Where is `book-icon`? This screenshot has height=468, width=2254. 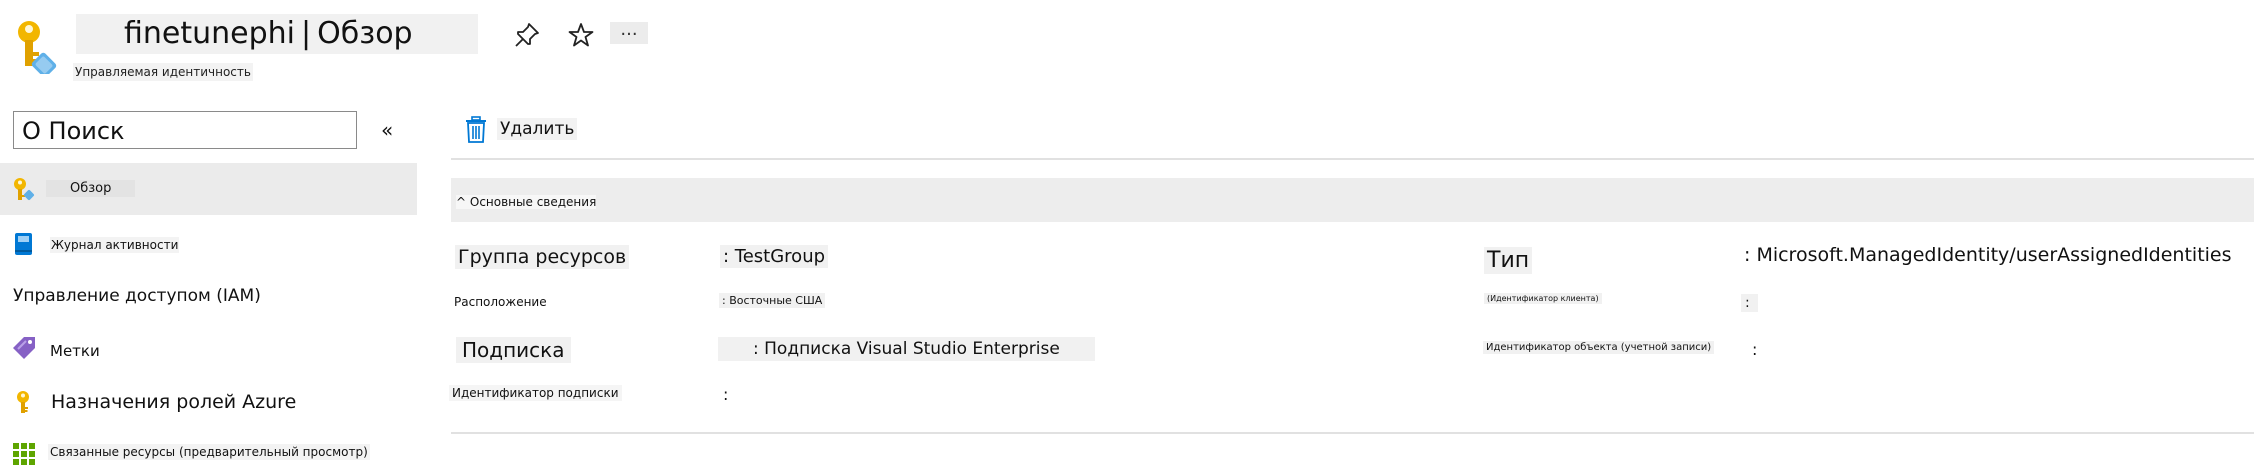 book-icon is located at coordinates (23, 244).